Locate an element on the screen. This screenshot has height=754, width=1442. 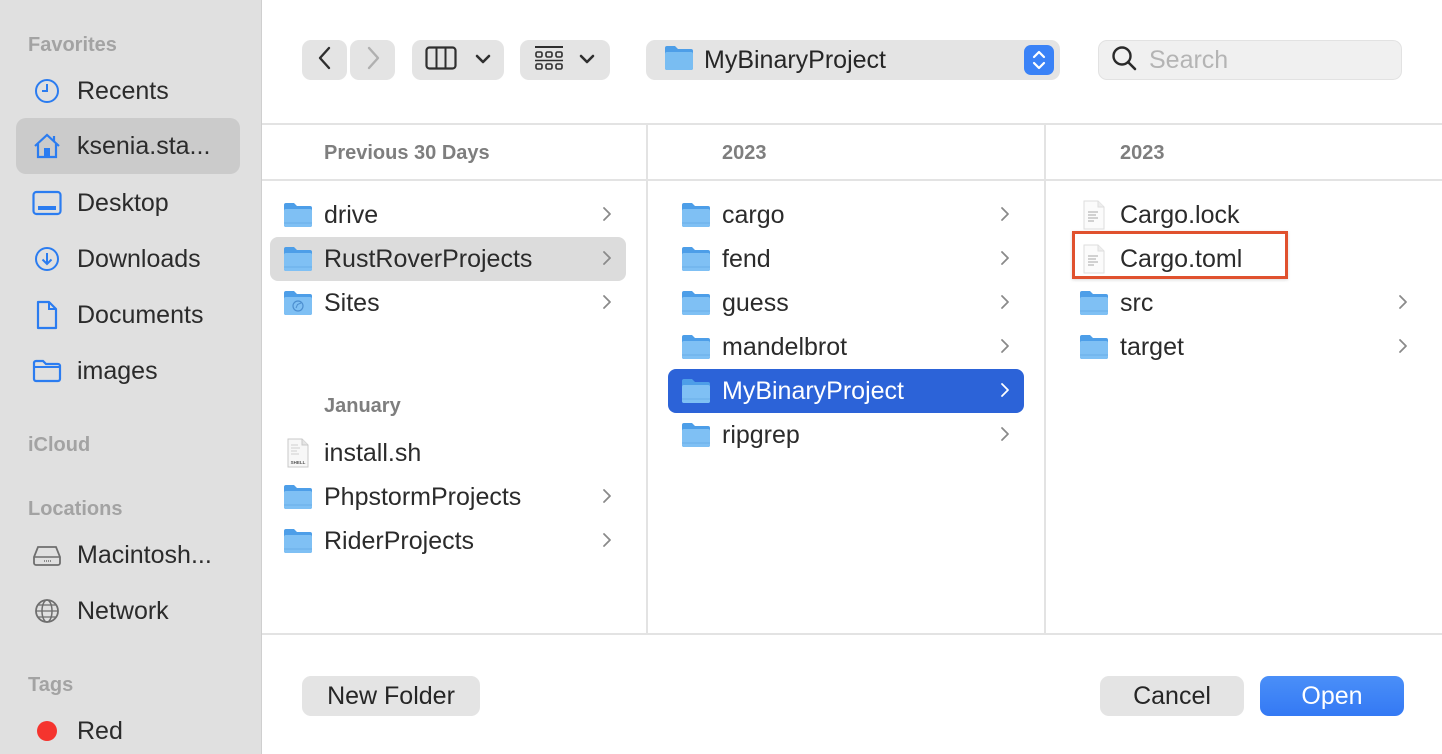
list-item-label: fend is located at coordinates (746, 258).